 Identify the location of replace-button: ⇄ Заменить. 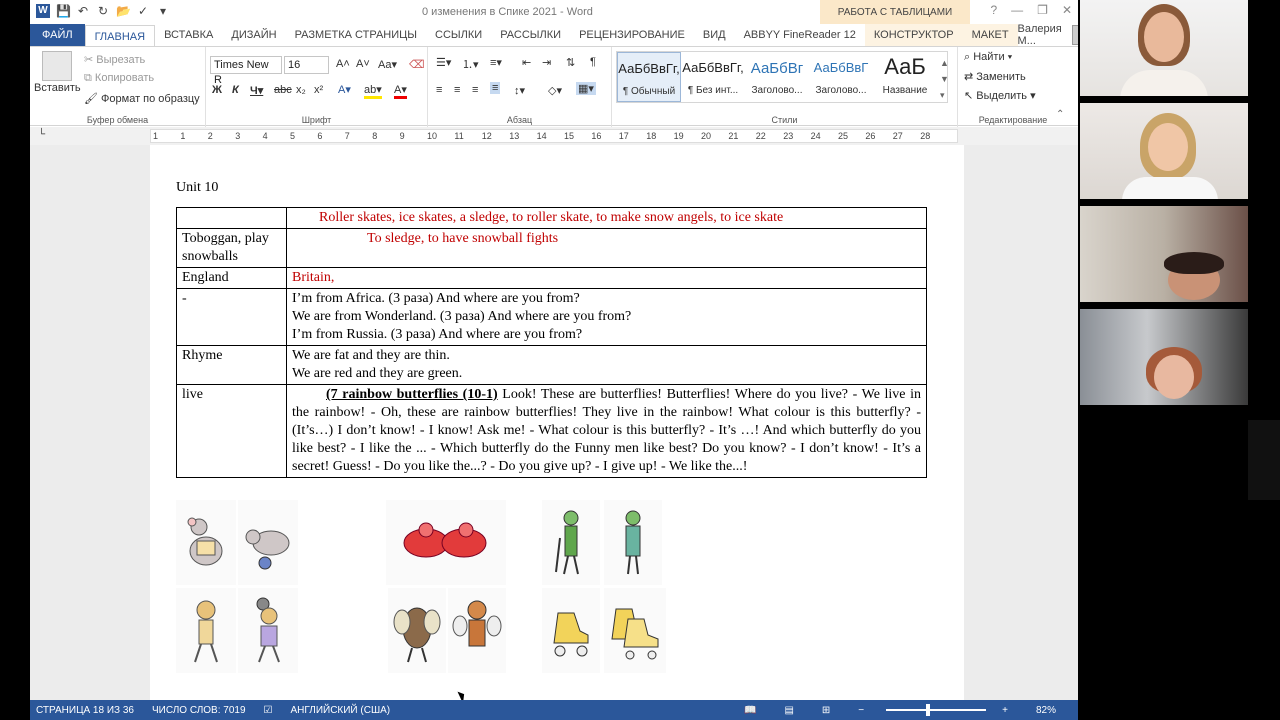
(995, 76).